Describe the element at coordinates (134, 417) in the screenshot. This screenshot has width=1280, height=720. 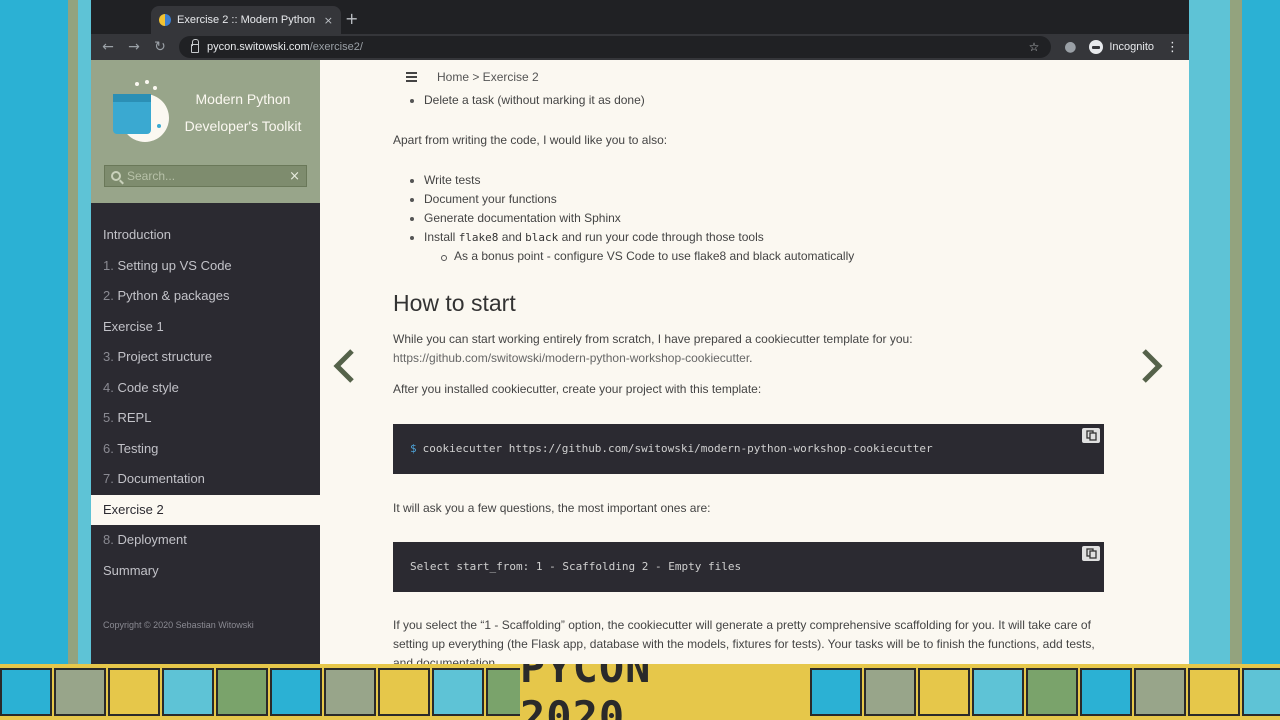
I see `sidebar-item-label: REPL` at that location.